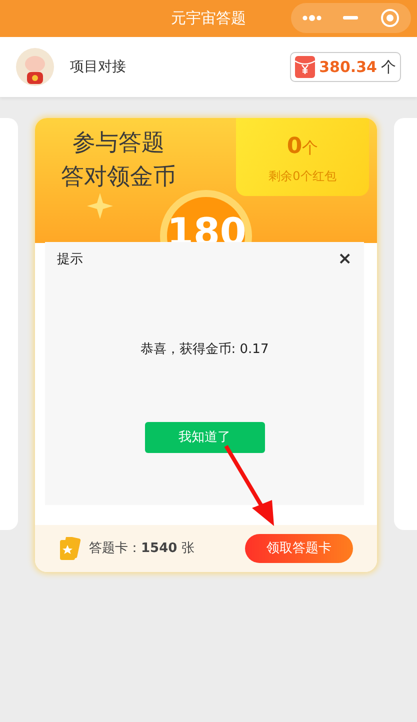 The width and height of the screenshot is (417, 722). Describe the element at coordinates (100, 206) in the screenshot. I see `sparkle-icon` at that location.